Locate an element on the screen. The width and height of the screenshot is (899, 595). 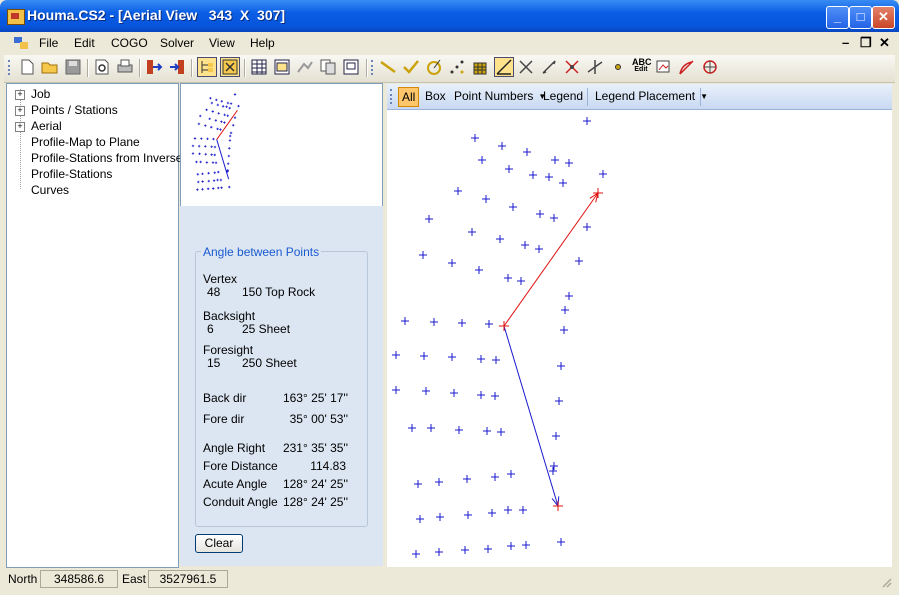
box-button: Box is located at coordinates (435, 96).